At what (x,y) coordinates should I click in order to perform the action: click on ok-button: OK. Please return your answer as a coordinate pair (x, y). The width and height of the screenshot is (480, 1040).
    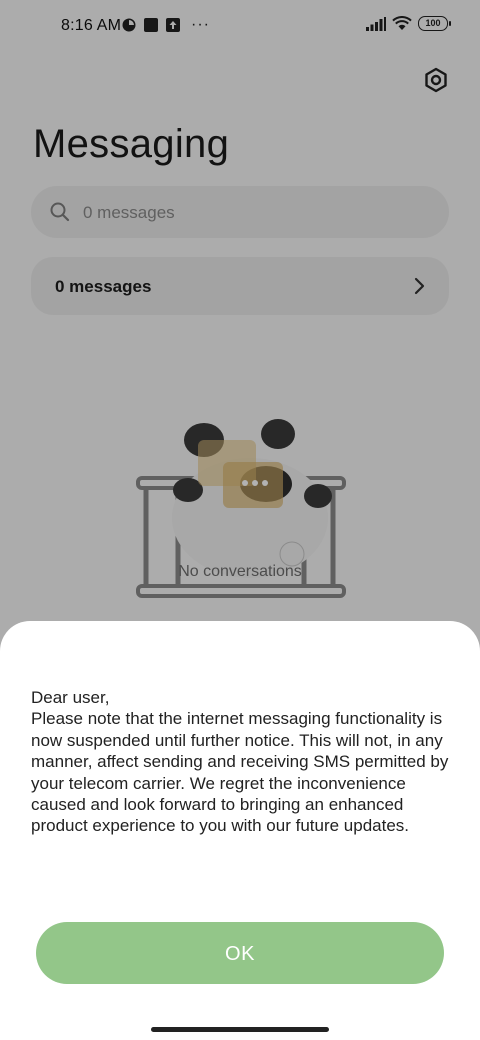
    Looking at the image, I should click on (240, 953).